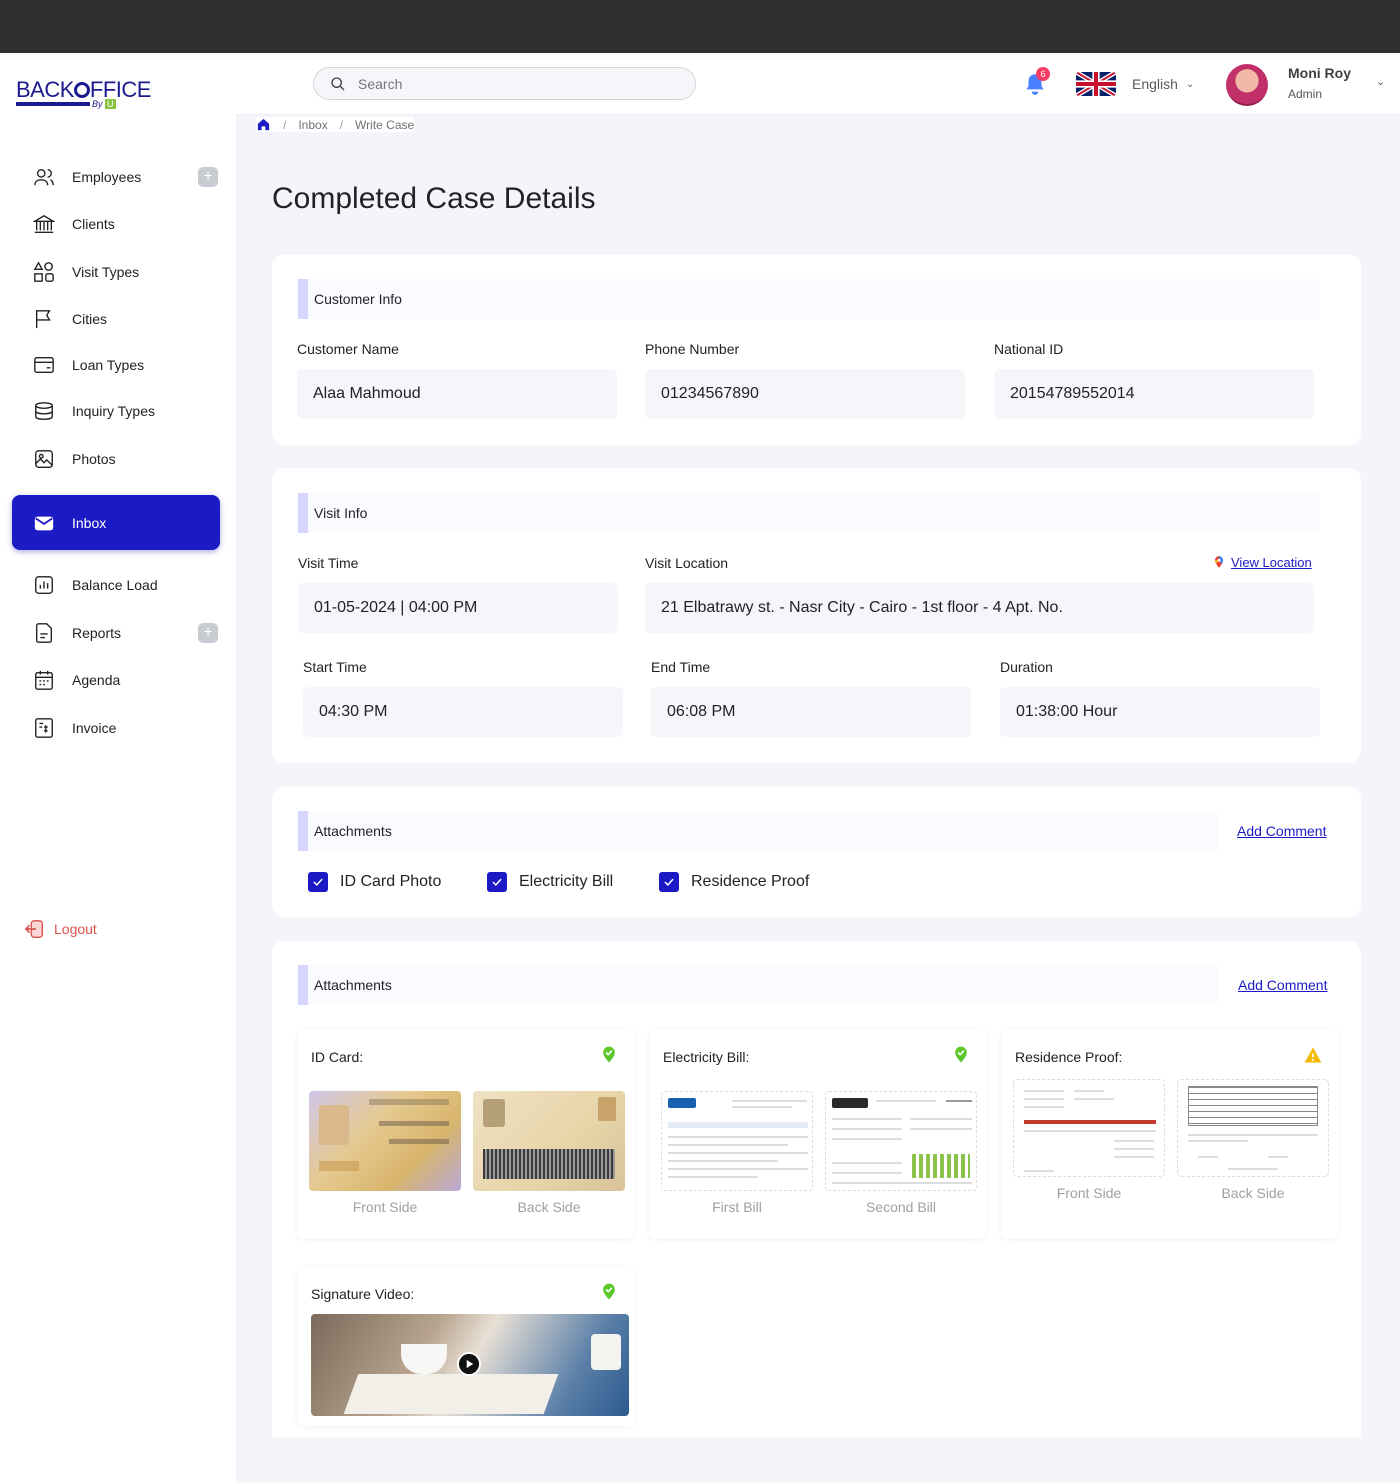 The height and width of the screenshot is (1483, 1400). What do you see at coordinates (94, 728) in the screenshot?
I see `sidebar-item-label: Invoice` at bounding box center [94, 728].